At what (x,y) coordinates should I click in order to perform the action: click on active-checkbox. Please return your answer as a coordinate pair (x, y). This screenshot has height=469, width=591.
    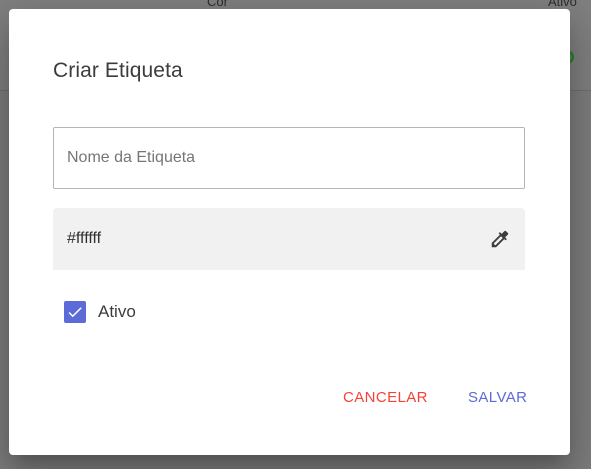
    Looking at the image, I should click on (75, 312).